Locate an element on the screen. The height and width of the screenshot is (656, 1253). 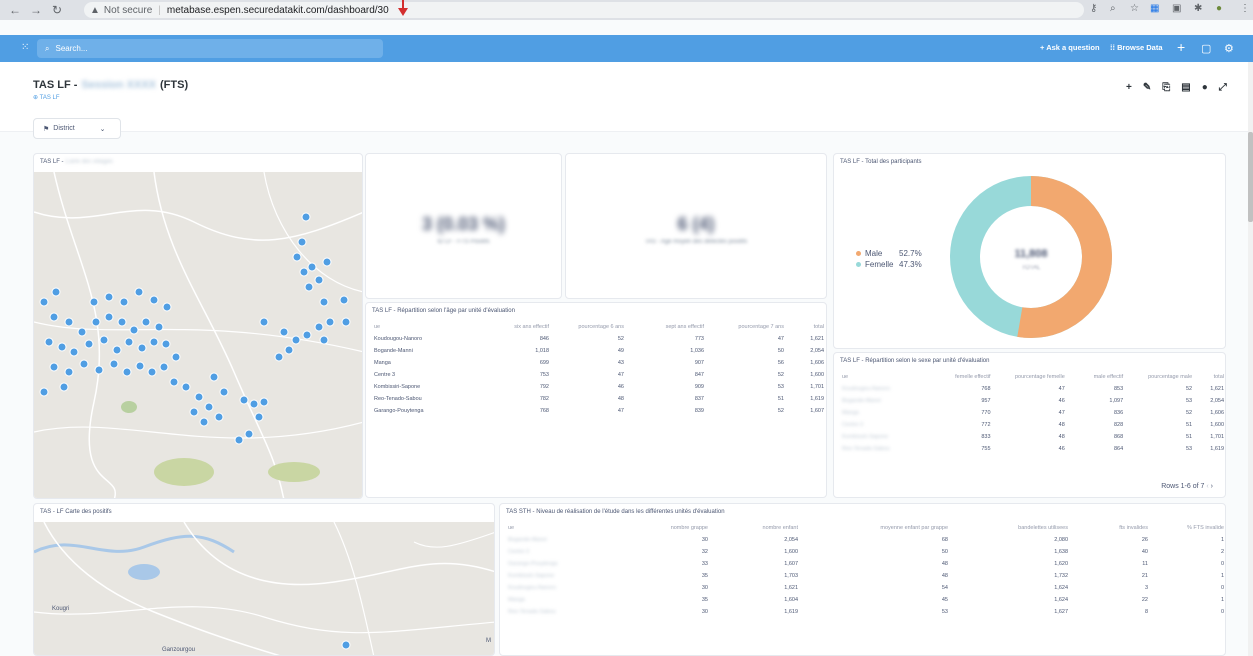
legend-pct: 52.7% is located at coordinates (910, 253).